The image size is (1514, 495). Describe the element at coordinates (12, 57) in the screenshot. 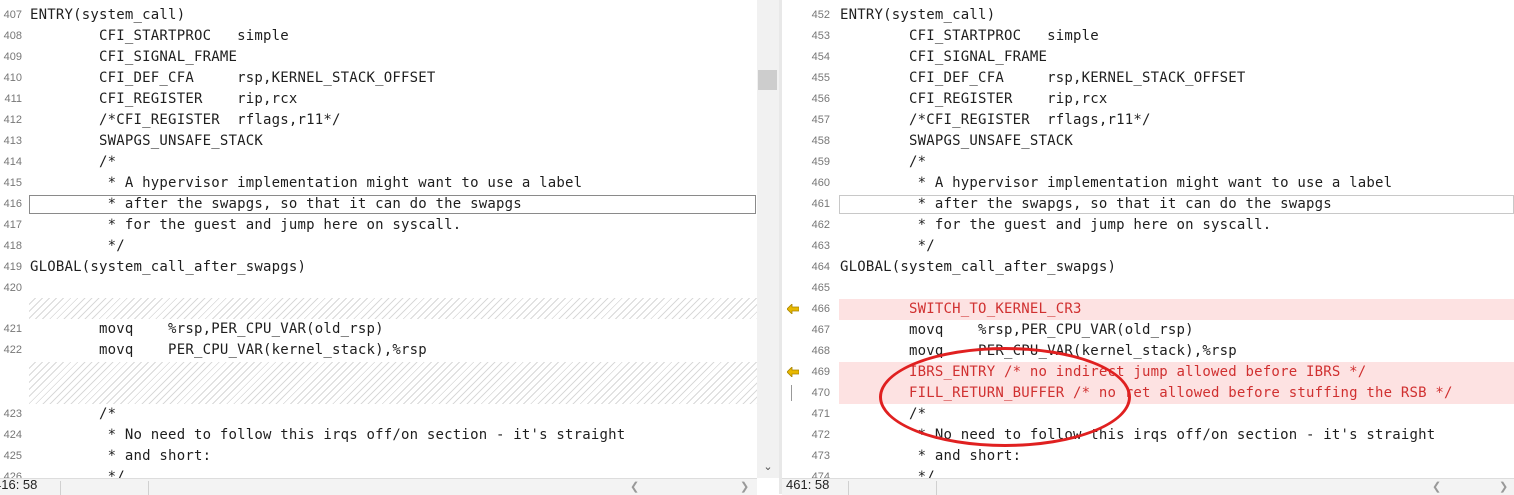

I see `line-number: 409` at that location.